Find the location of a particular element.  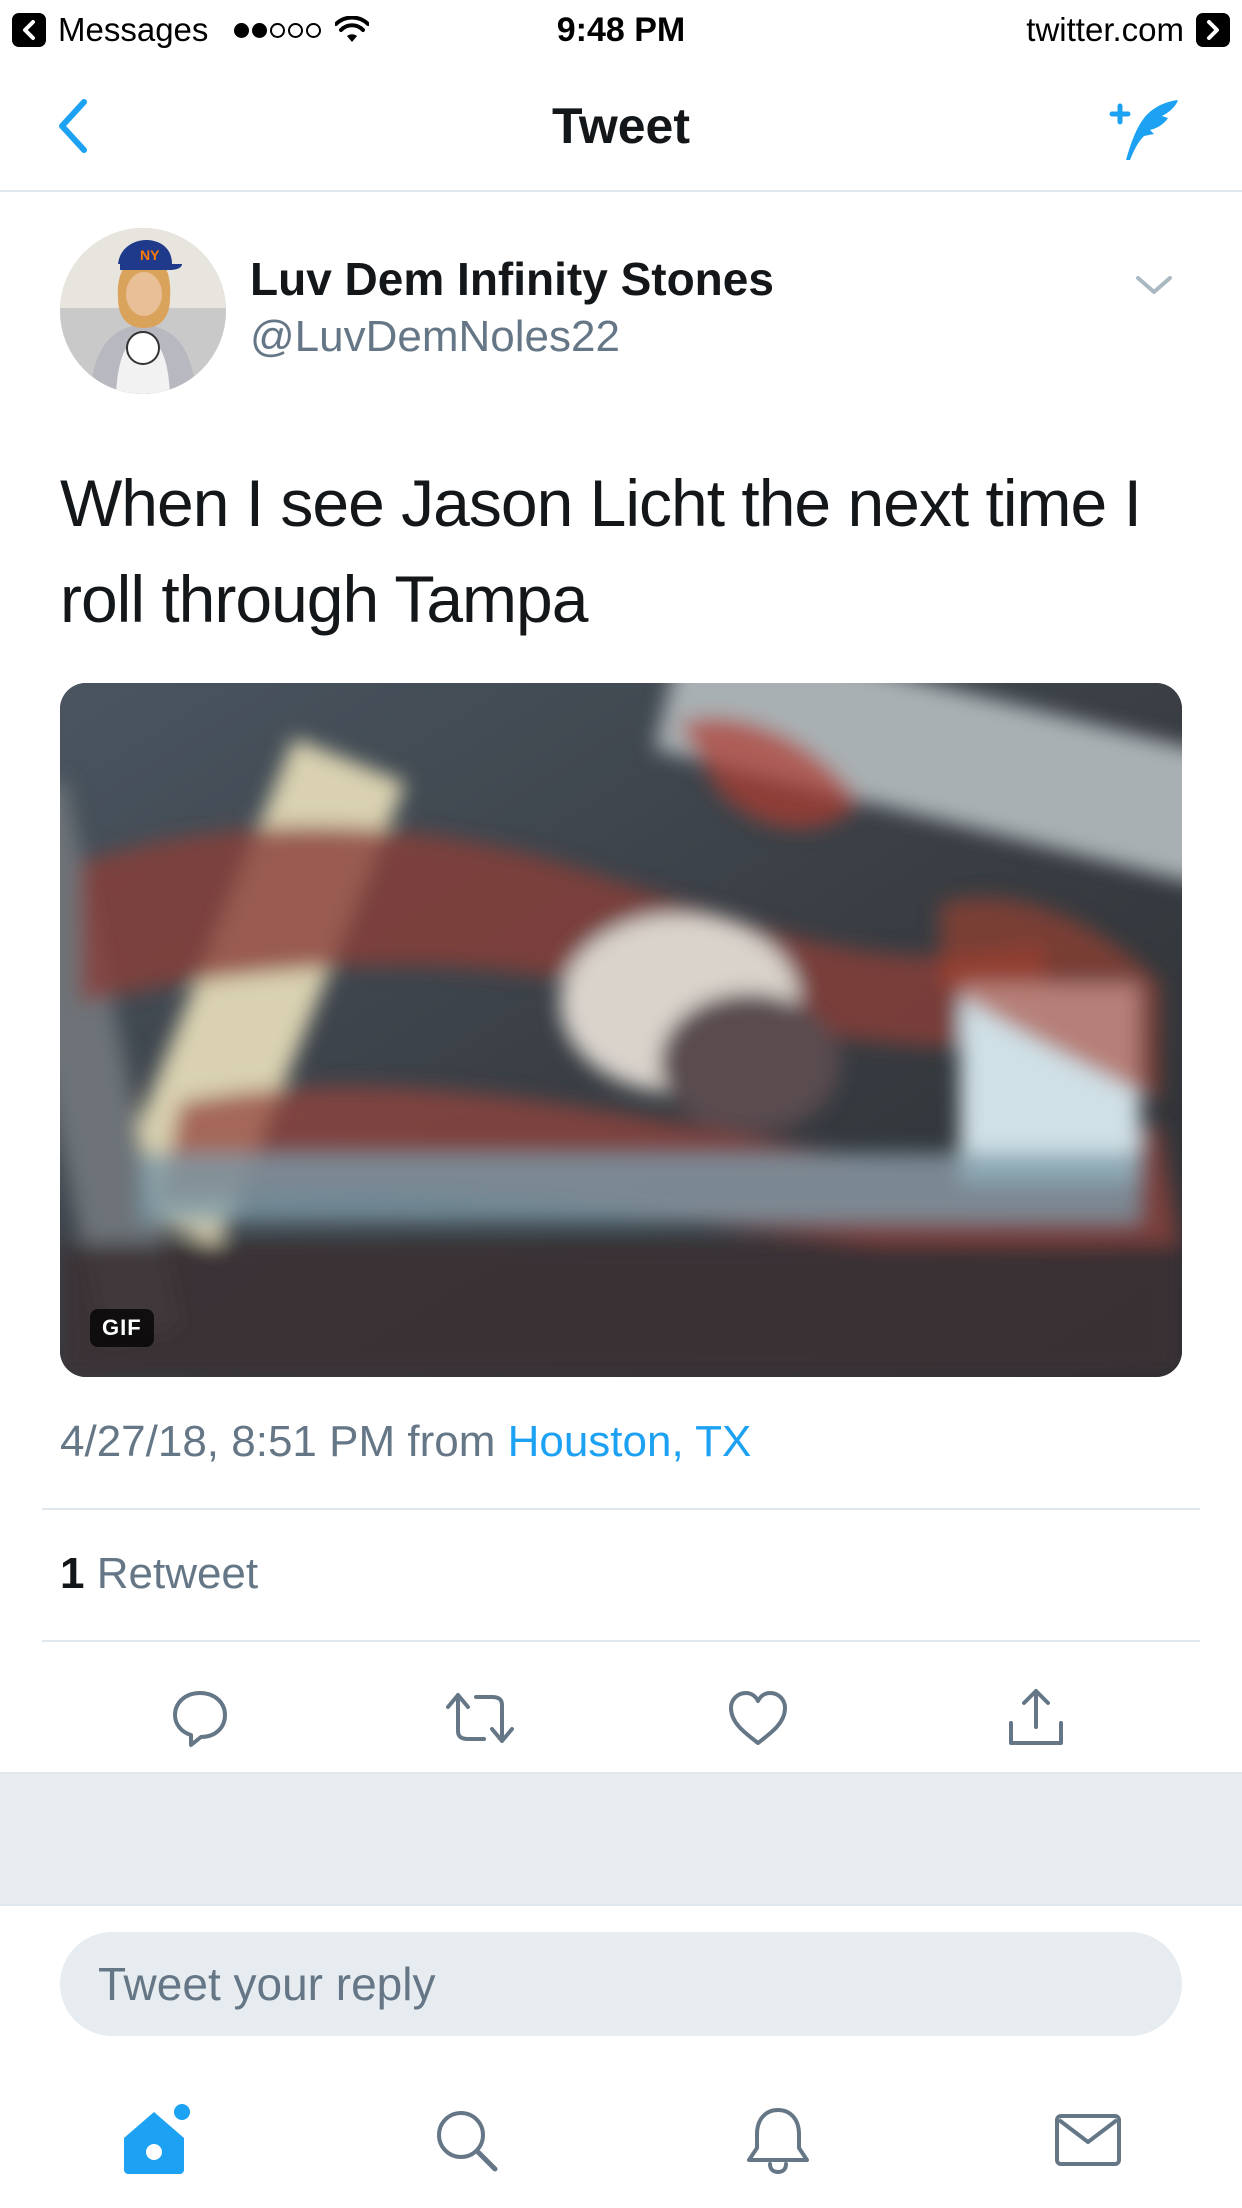

tab-notifications is located at coordinates (778, 2140).